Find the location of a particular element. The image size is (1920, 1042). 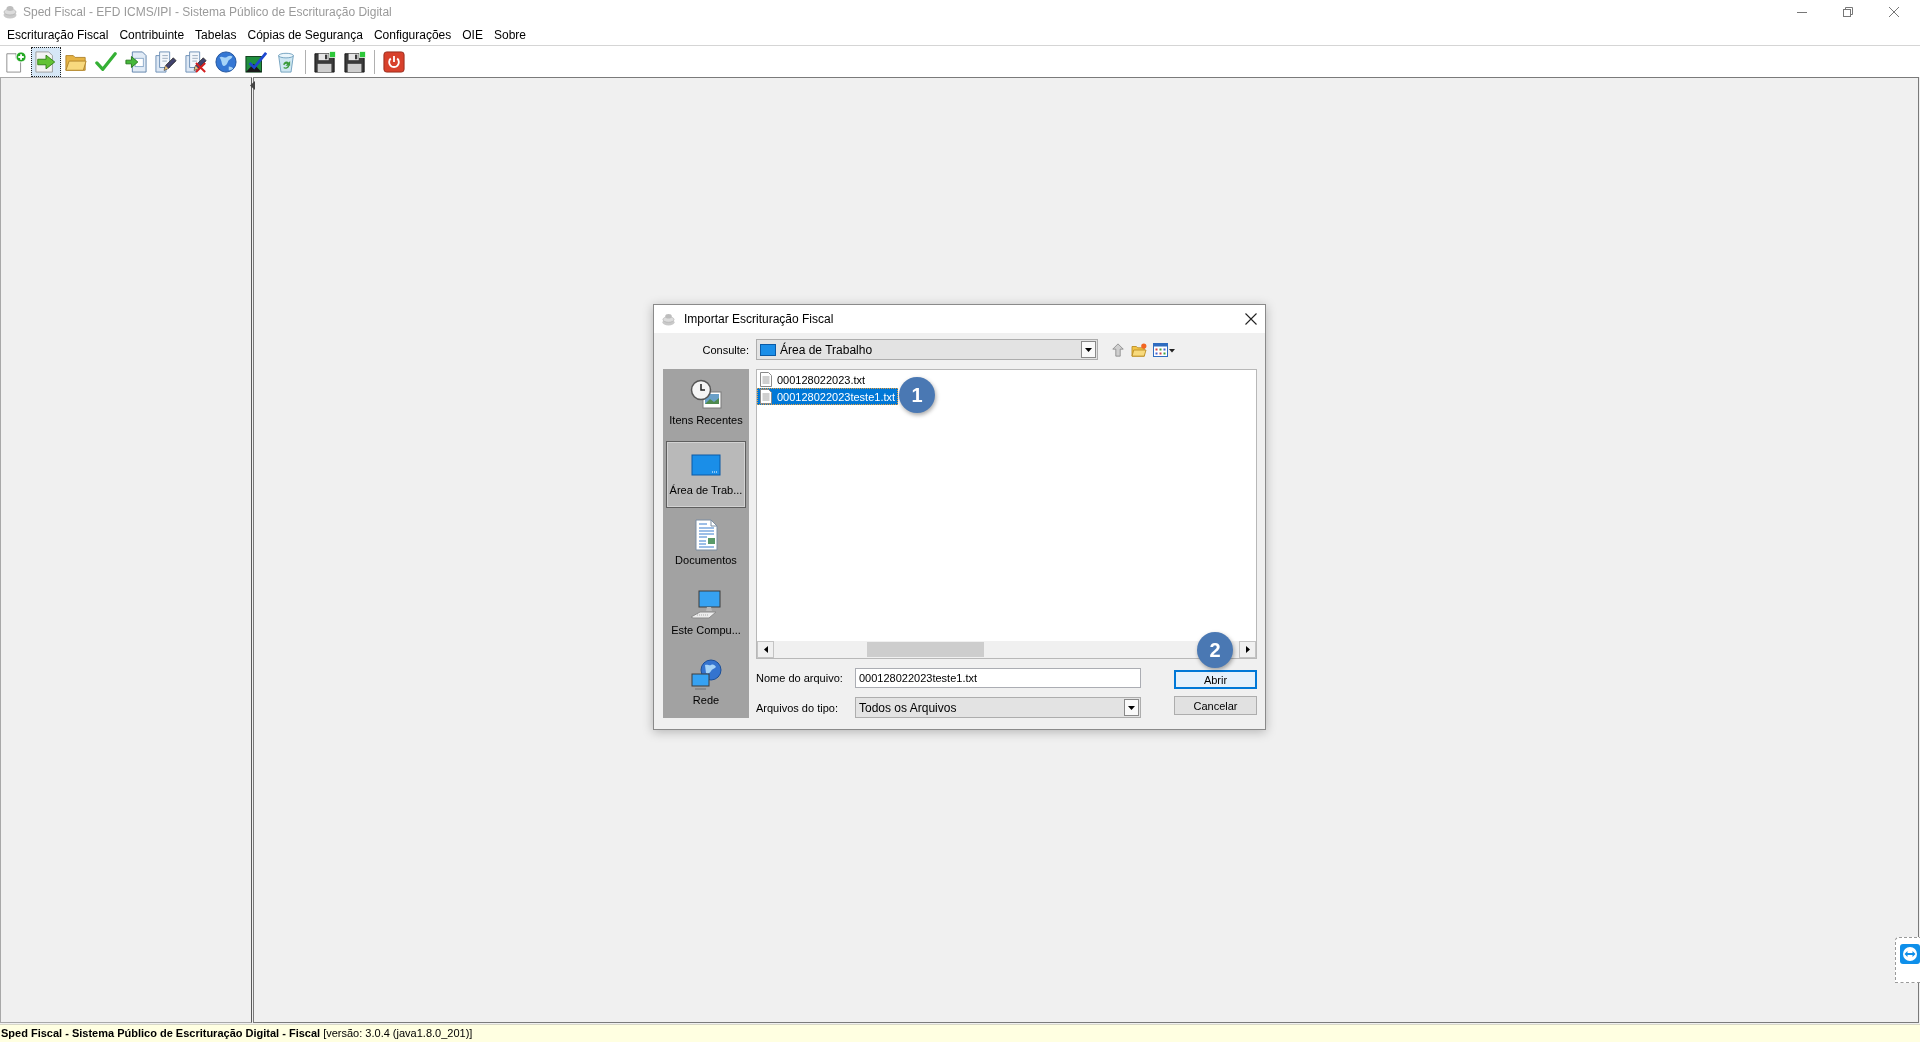

dialog-title: Importar Escrituração Fiscal is located at coordinates (759, 319).